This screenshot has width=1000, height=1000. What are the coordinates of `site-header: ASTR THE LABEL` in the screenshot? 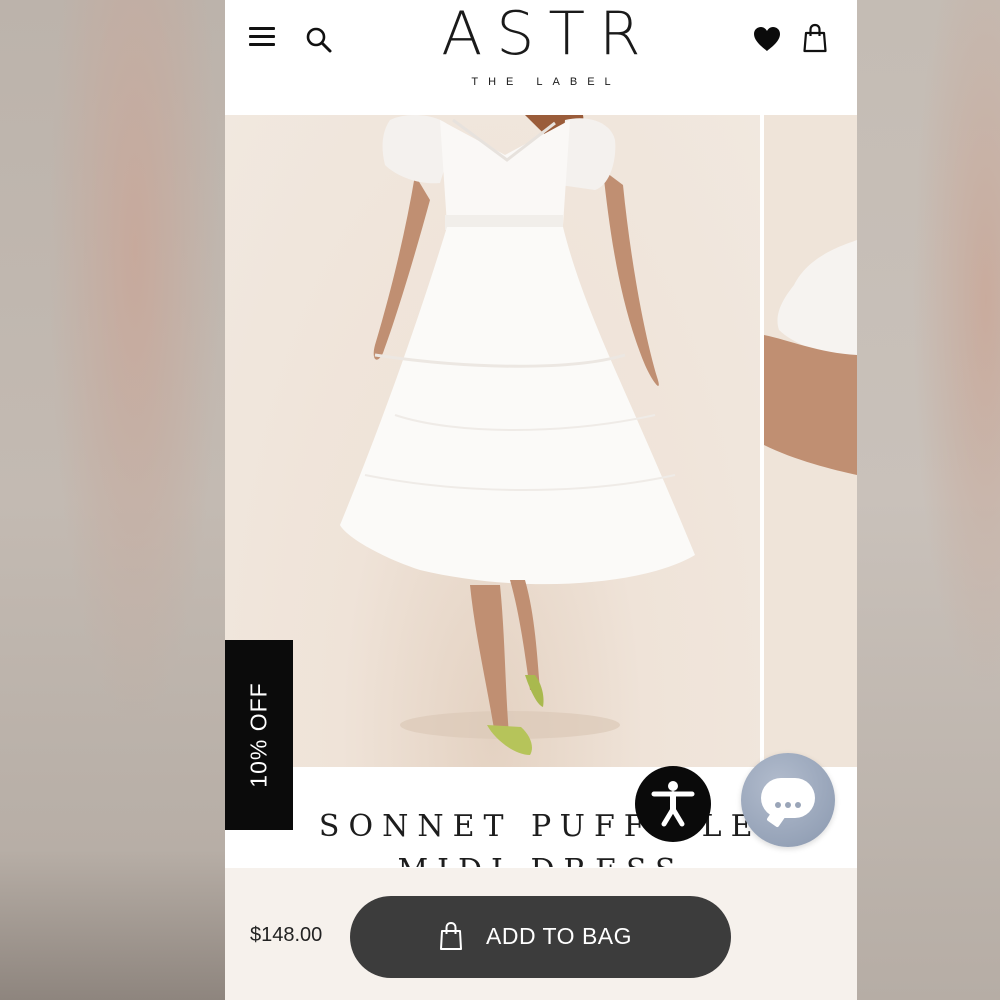 It's located at (541, 57).